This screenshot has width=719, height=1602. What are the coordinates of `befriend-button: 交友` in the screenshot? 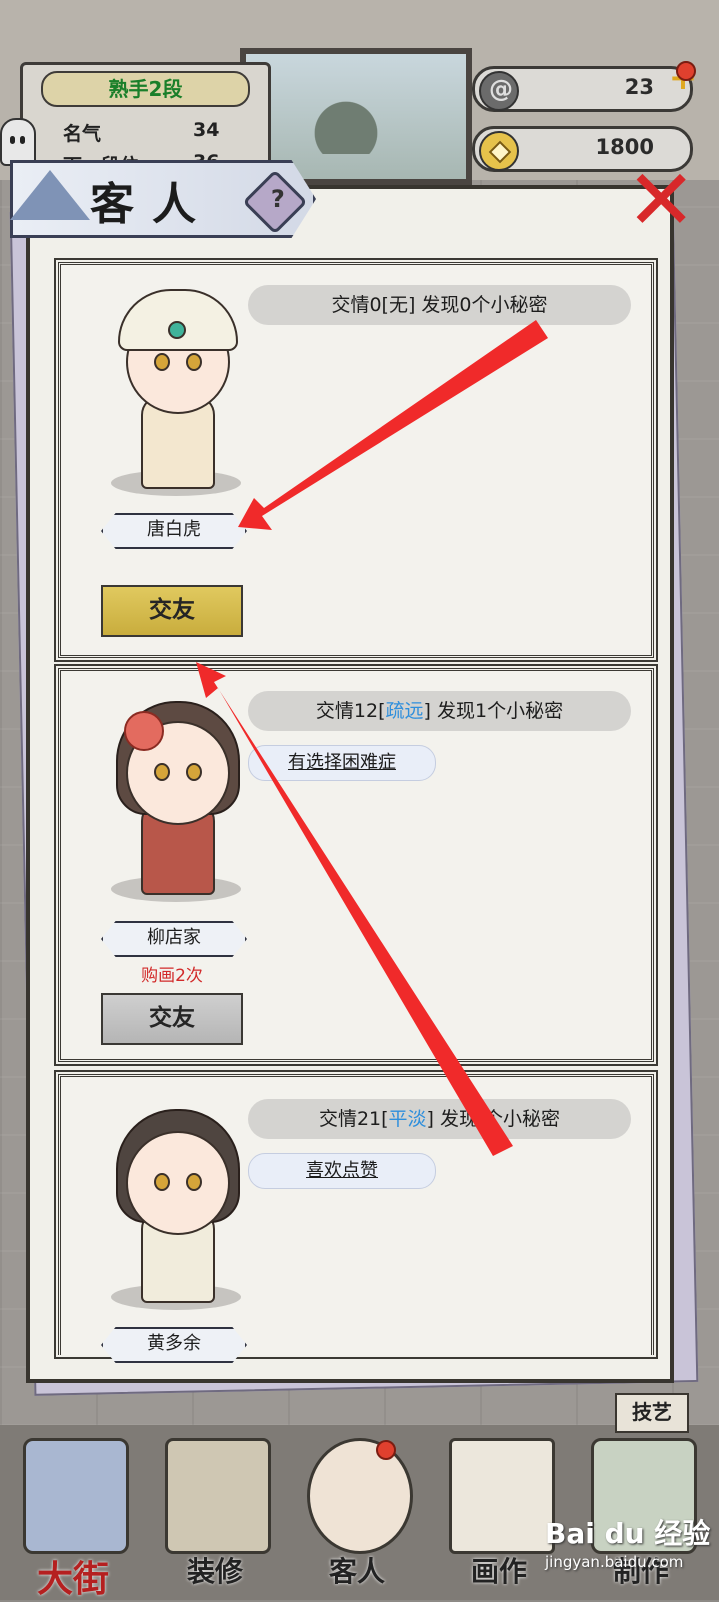 It's located at (172, 611).